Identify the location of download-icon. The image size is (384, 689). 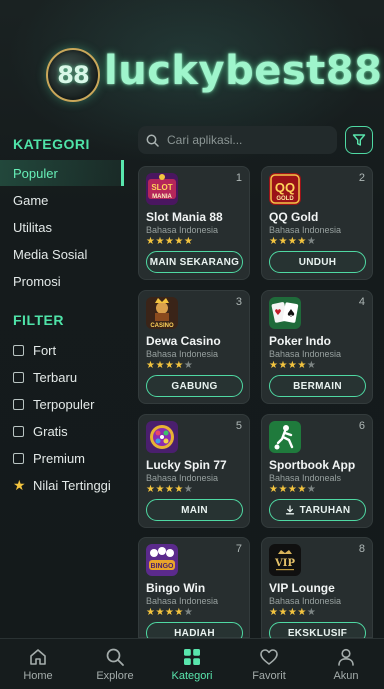
(289, 510).